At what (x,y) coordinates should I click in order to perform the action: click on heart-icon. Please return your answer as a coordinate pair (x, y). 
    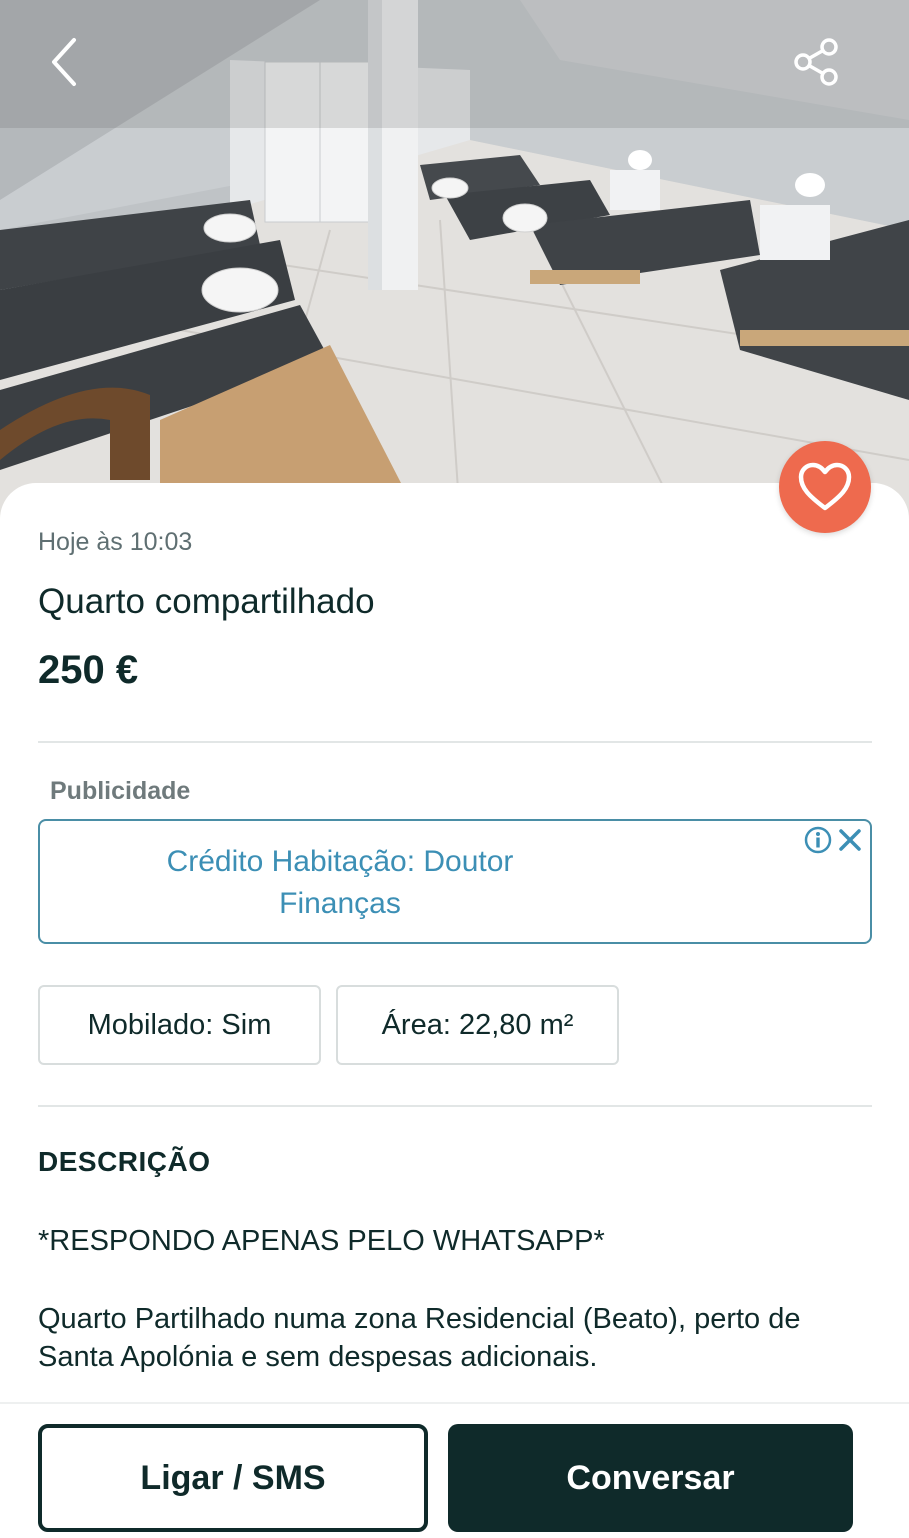
    Looking at the image, I should click on (825, 486).